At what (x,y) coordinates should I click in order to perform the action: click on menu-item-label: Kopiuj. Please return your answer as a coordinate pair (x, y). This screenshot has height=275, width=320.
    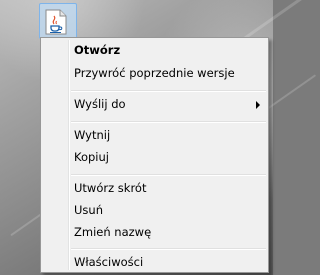
    Looking at the image, I should click on (91, 157).